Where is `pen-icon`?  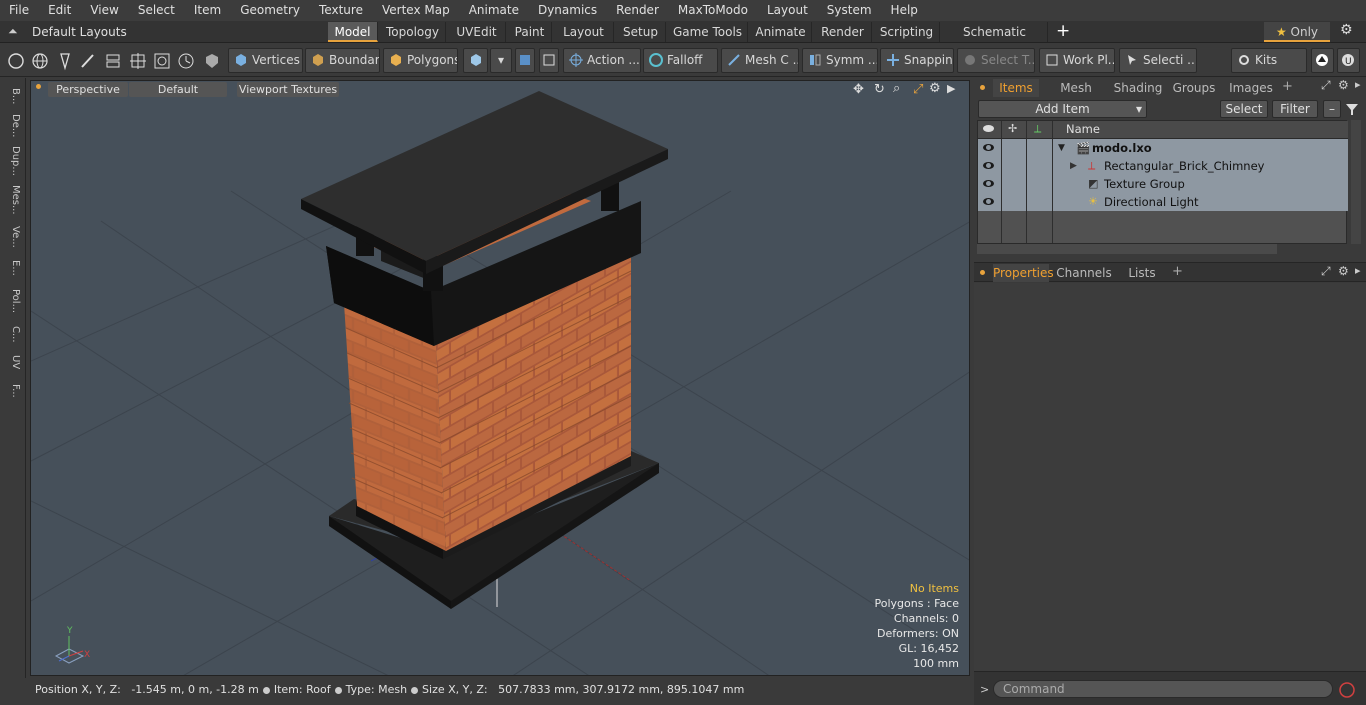 pen-icon is located at coordinates (65, 61).